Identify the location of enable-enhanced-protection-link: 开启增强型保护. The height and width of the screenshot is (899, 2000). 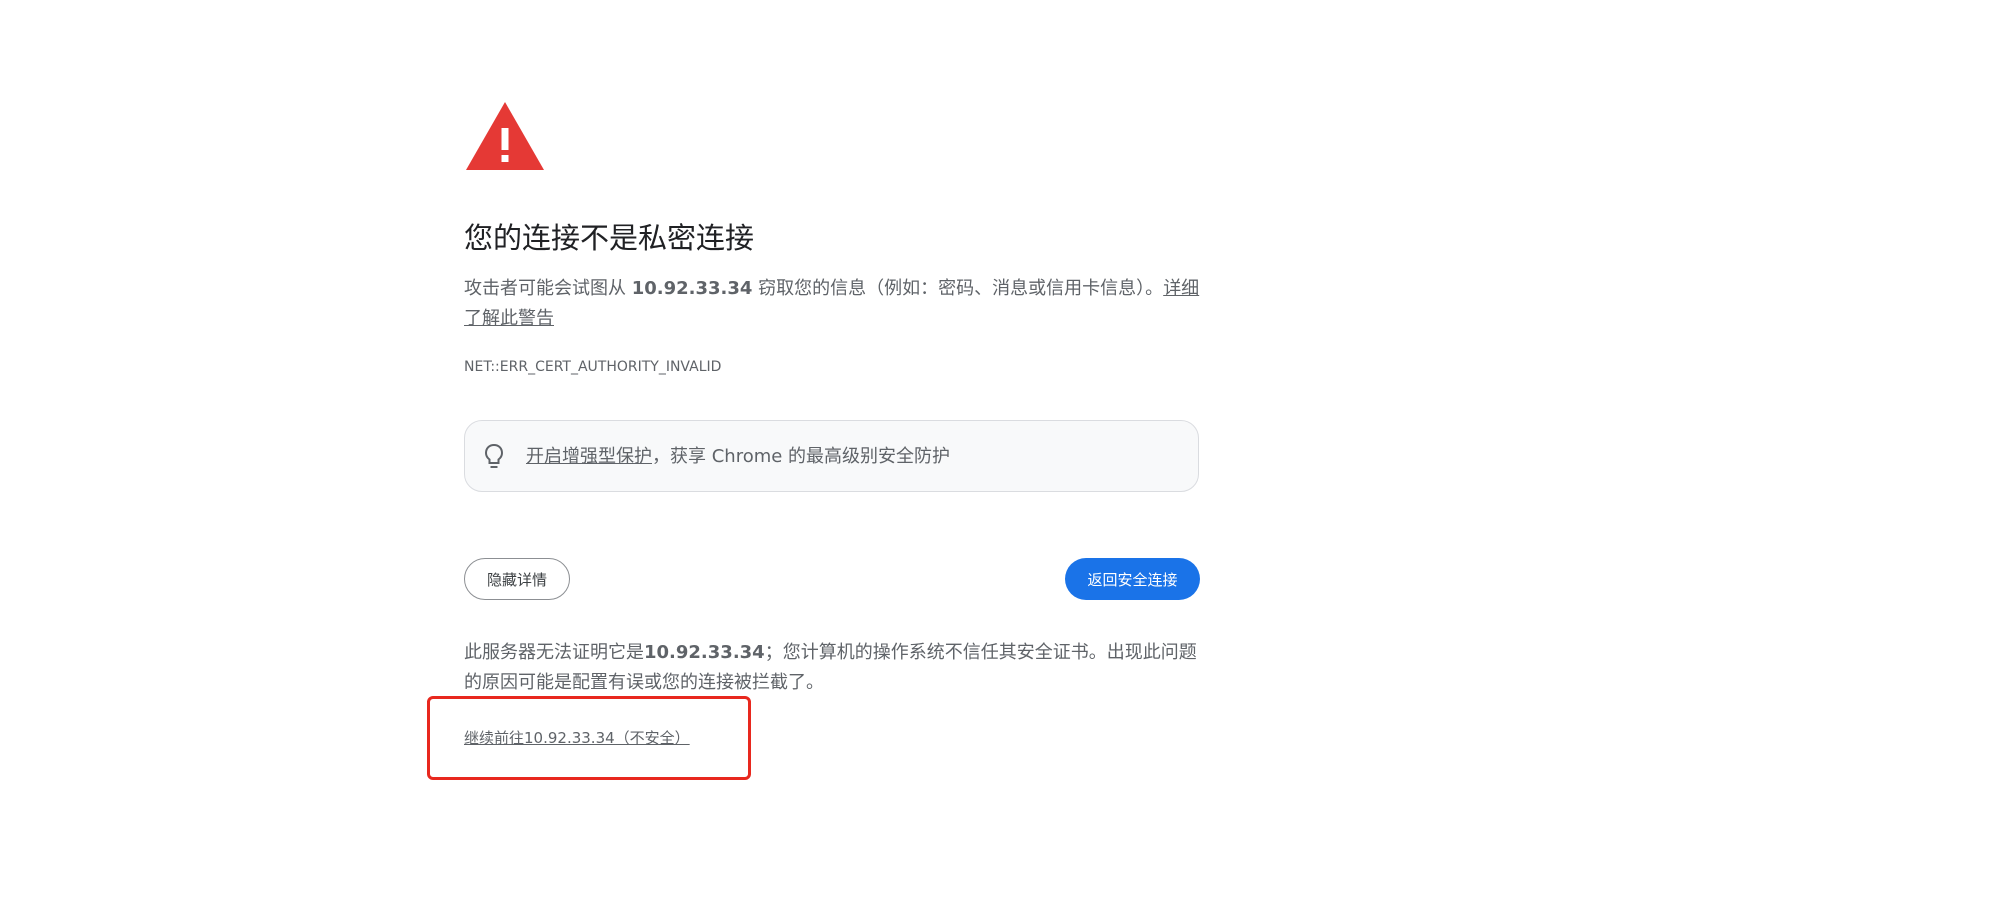
(589, 456).